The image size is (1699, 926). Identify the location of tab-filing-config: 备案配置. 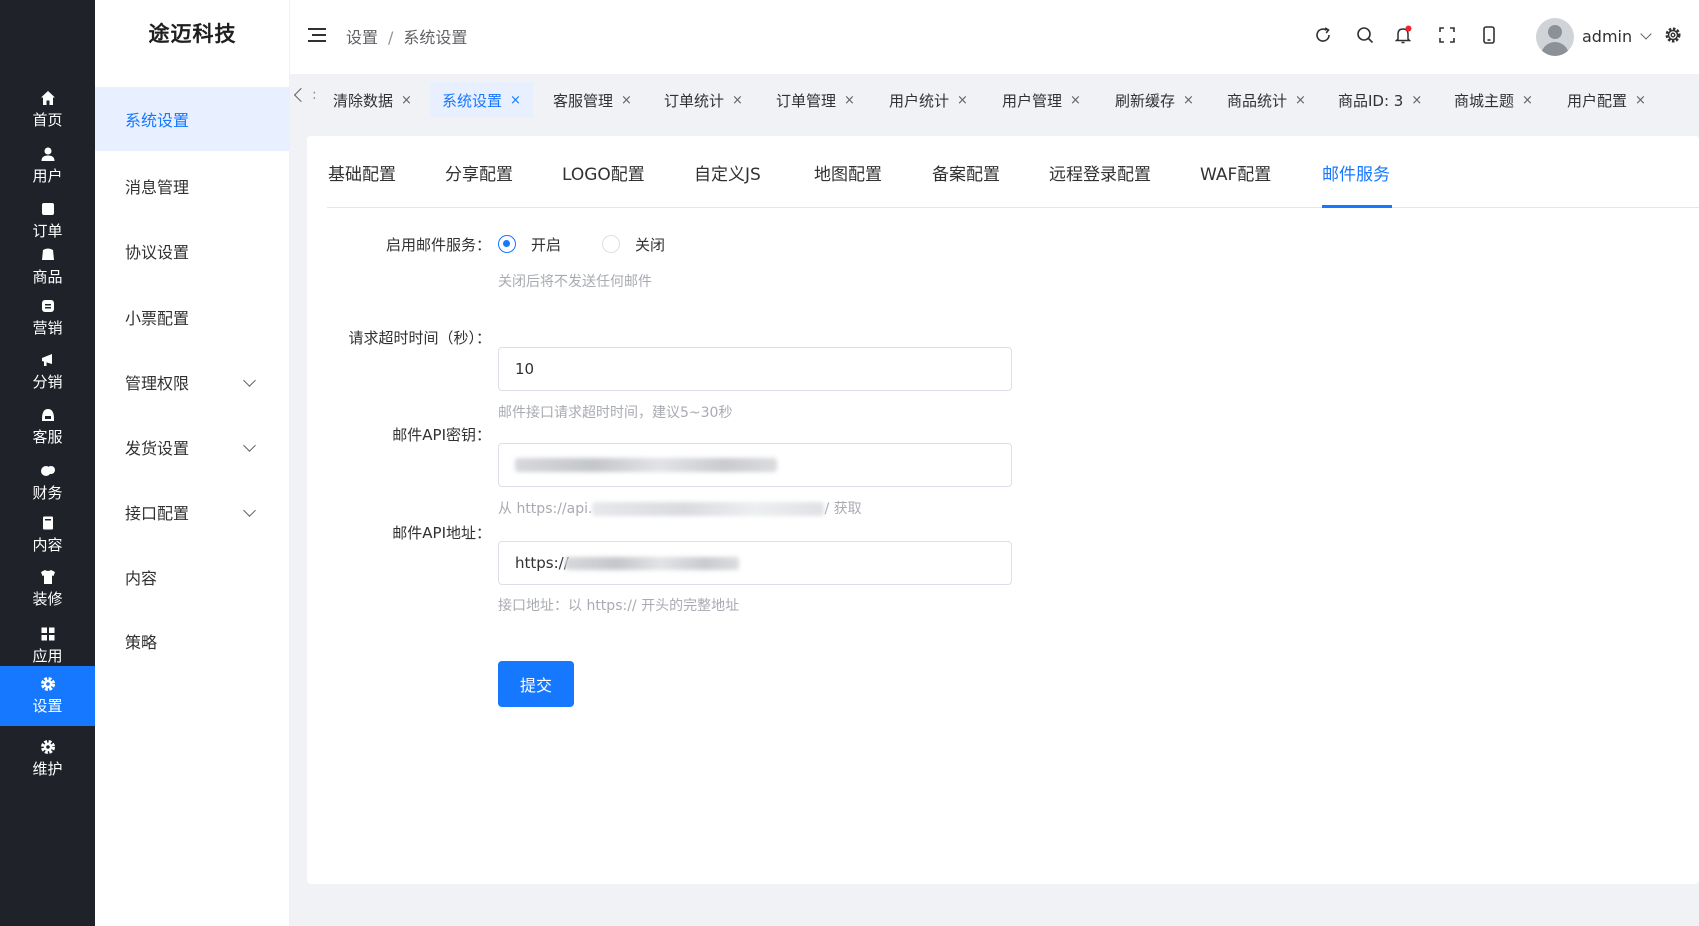
(966, 172).